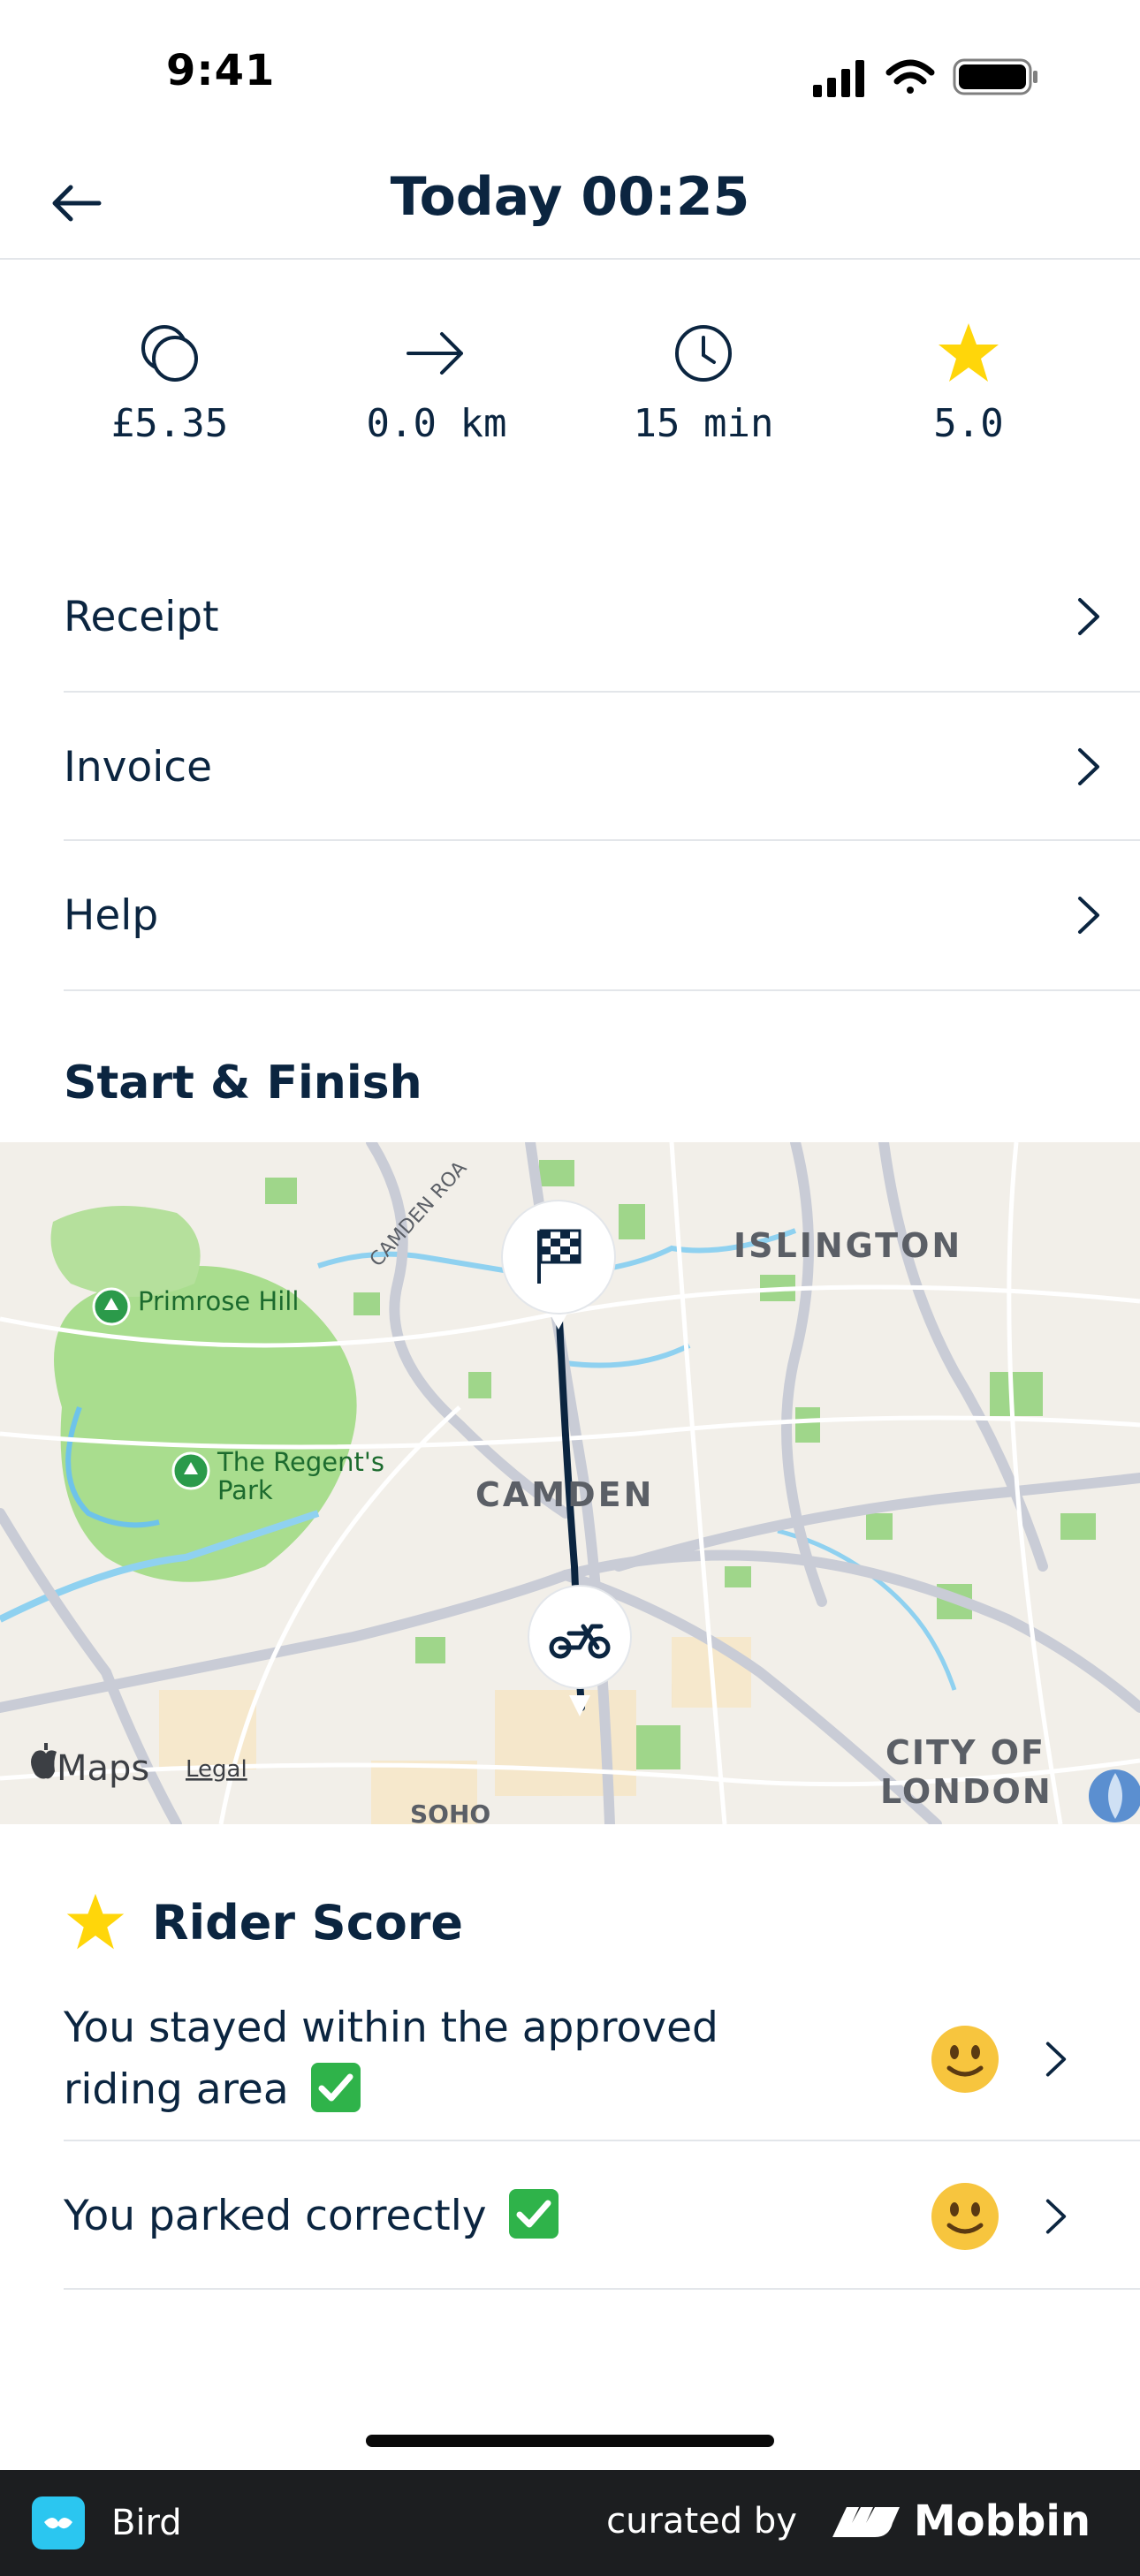 The image size is (1140, 2576). What do you see at coordinates (275, 2216) in the screenshot?
I see `score-item-line: You parked correctly` at bounding box center [275, 2216].